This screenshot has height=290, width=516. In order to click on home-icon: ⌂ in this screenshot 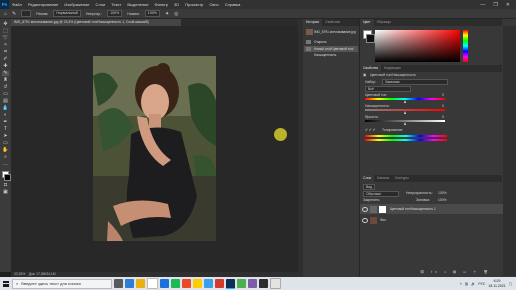, I will do `click(5, 14)`.